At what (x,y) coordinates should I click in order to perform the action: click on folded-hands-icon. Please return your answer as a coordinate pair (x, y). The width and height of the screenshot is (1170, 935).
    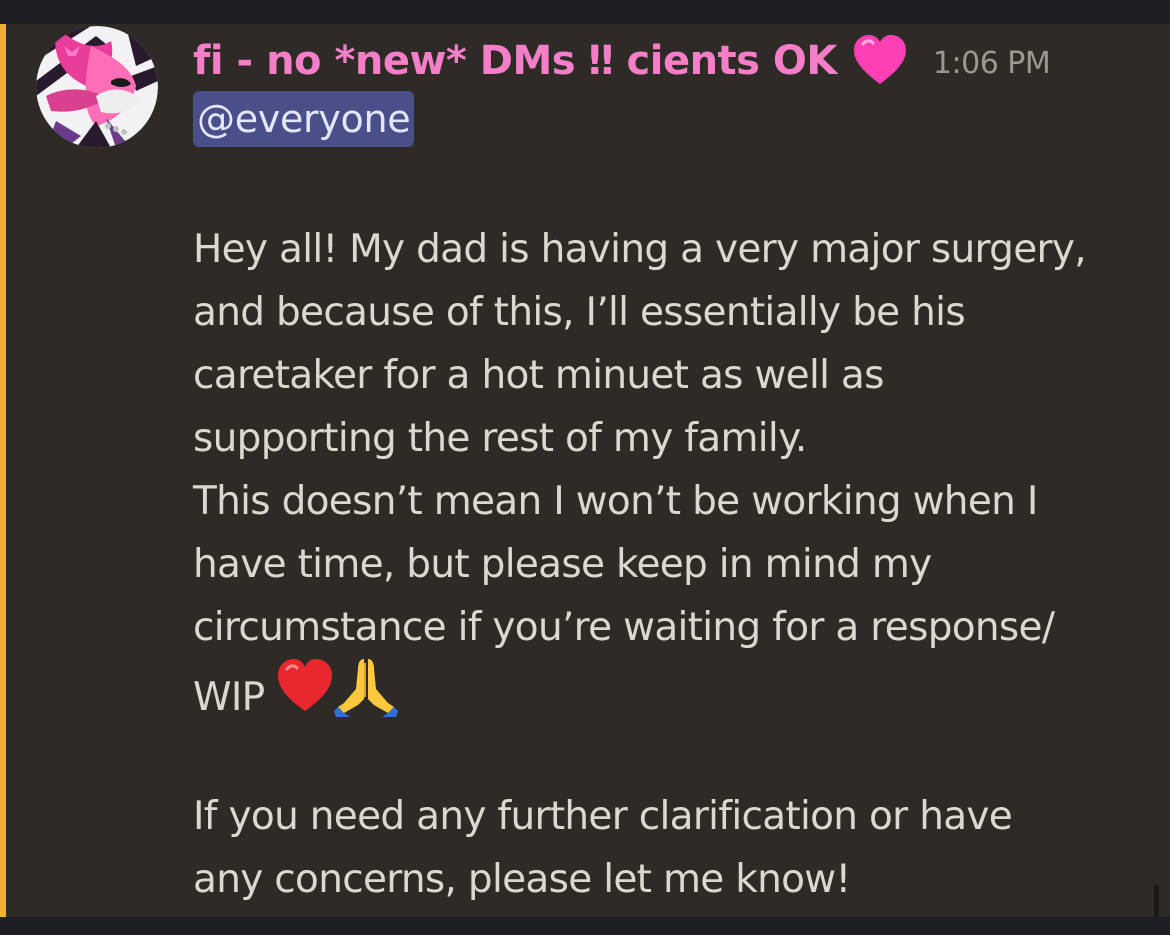
    Looking at the image, I should click on (366, 695).